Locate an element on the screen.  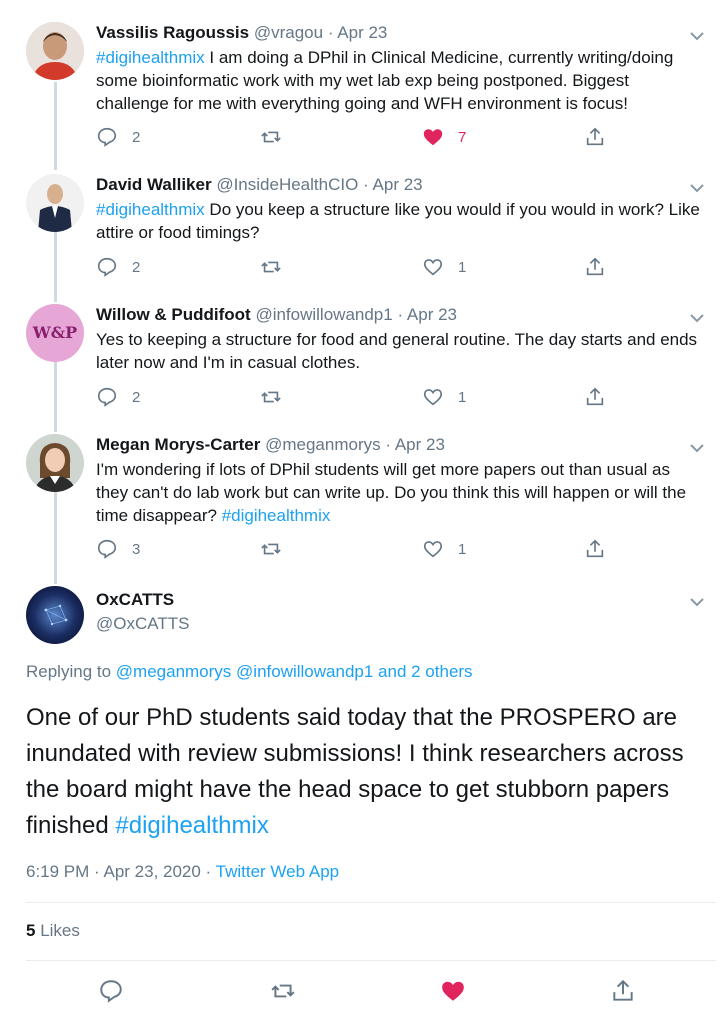
mention-link: @infowillowandp1 is located at coordinates (304, 671).